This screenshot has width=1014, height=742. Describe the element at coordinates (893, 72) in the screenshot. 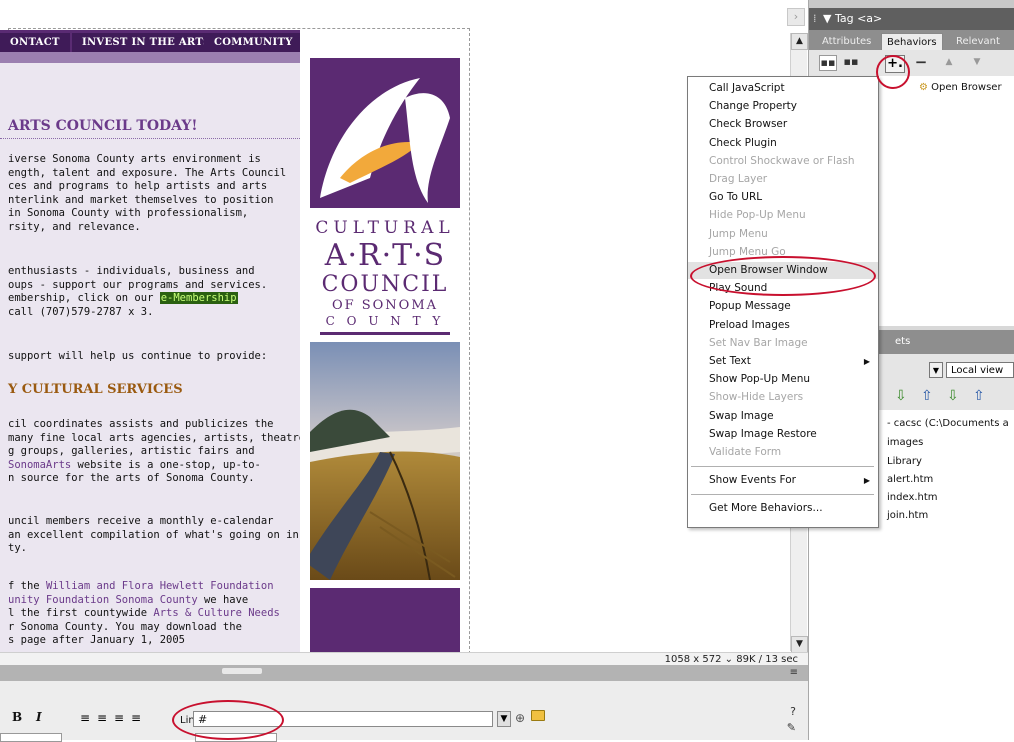

I see `add-button-annotation-ring` at that location.